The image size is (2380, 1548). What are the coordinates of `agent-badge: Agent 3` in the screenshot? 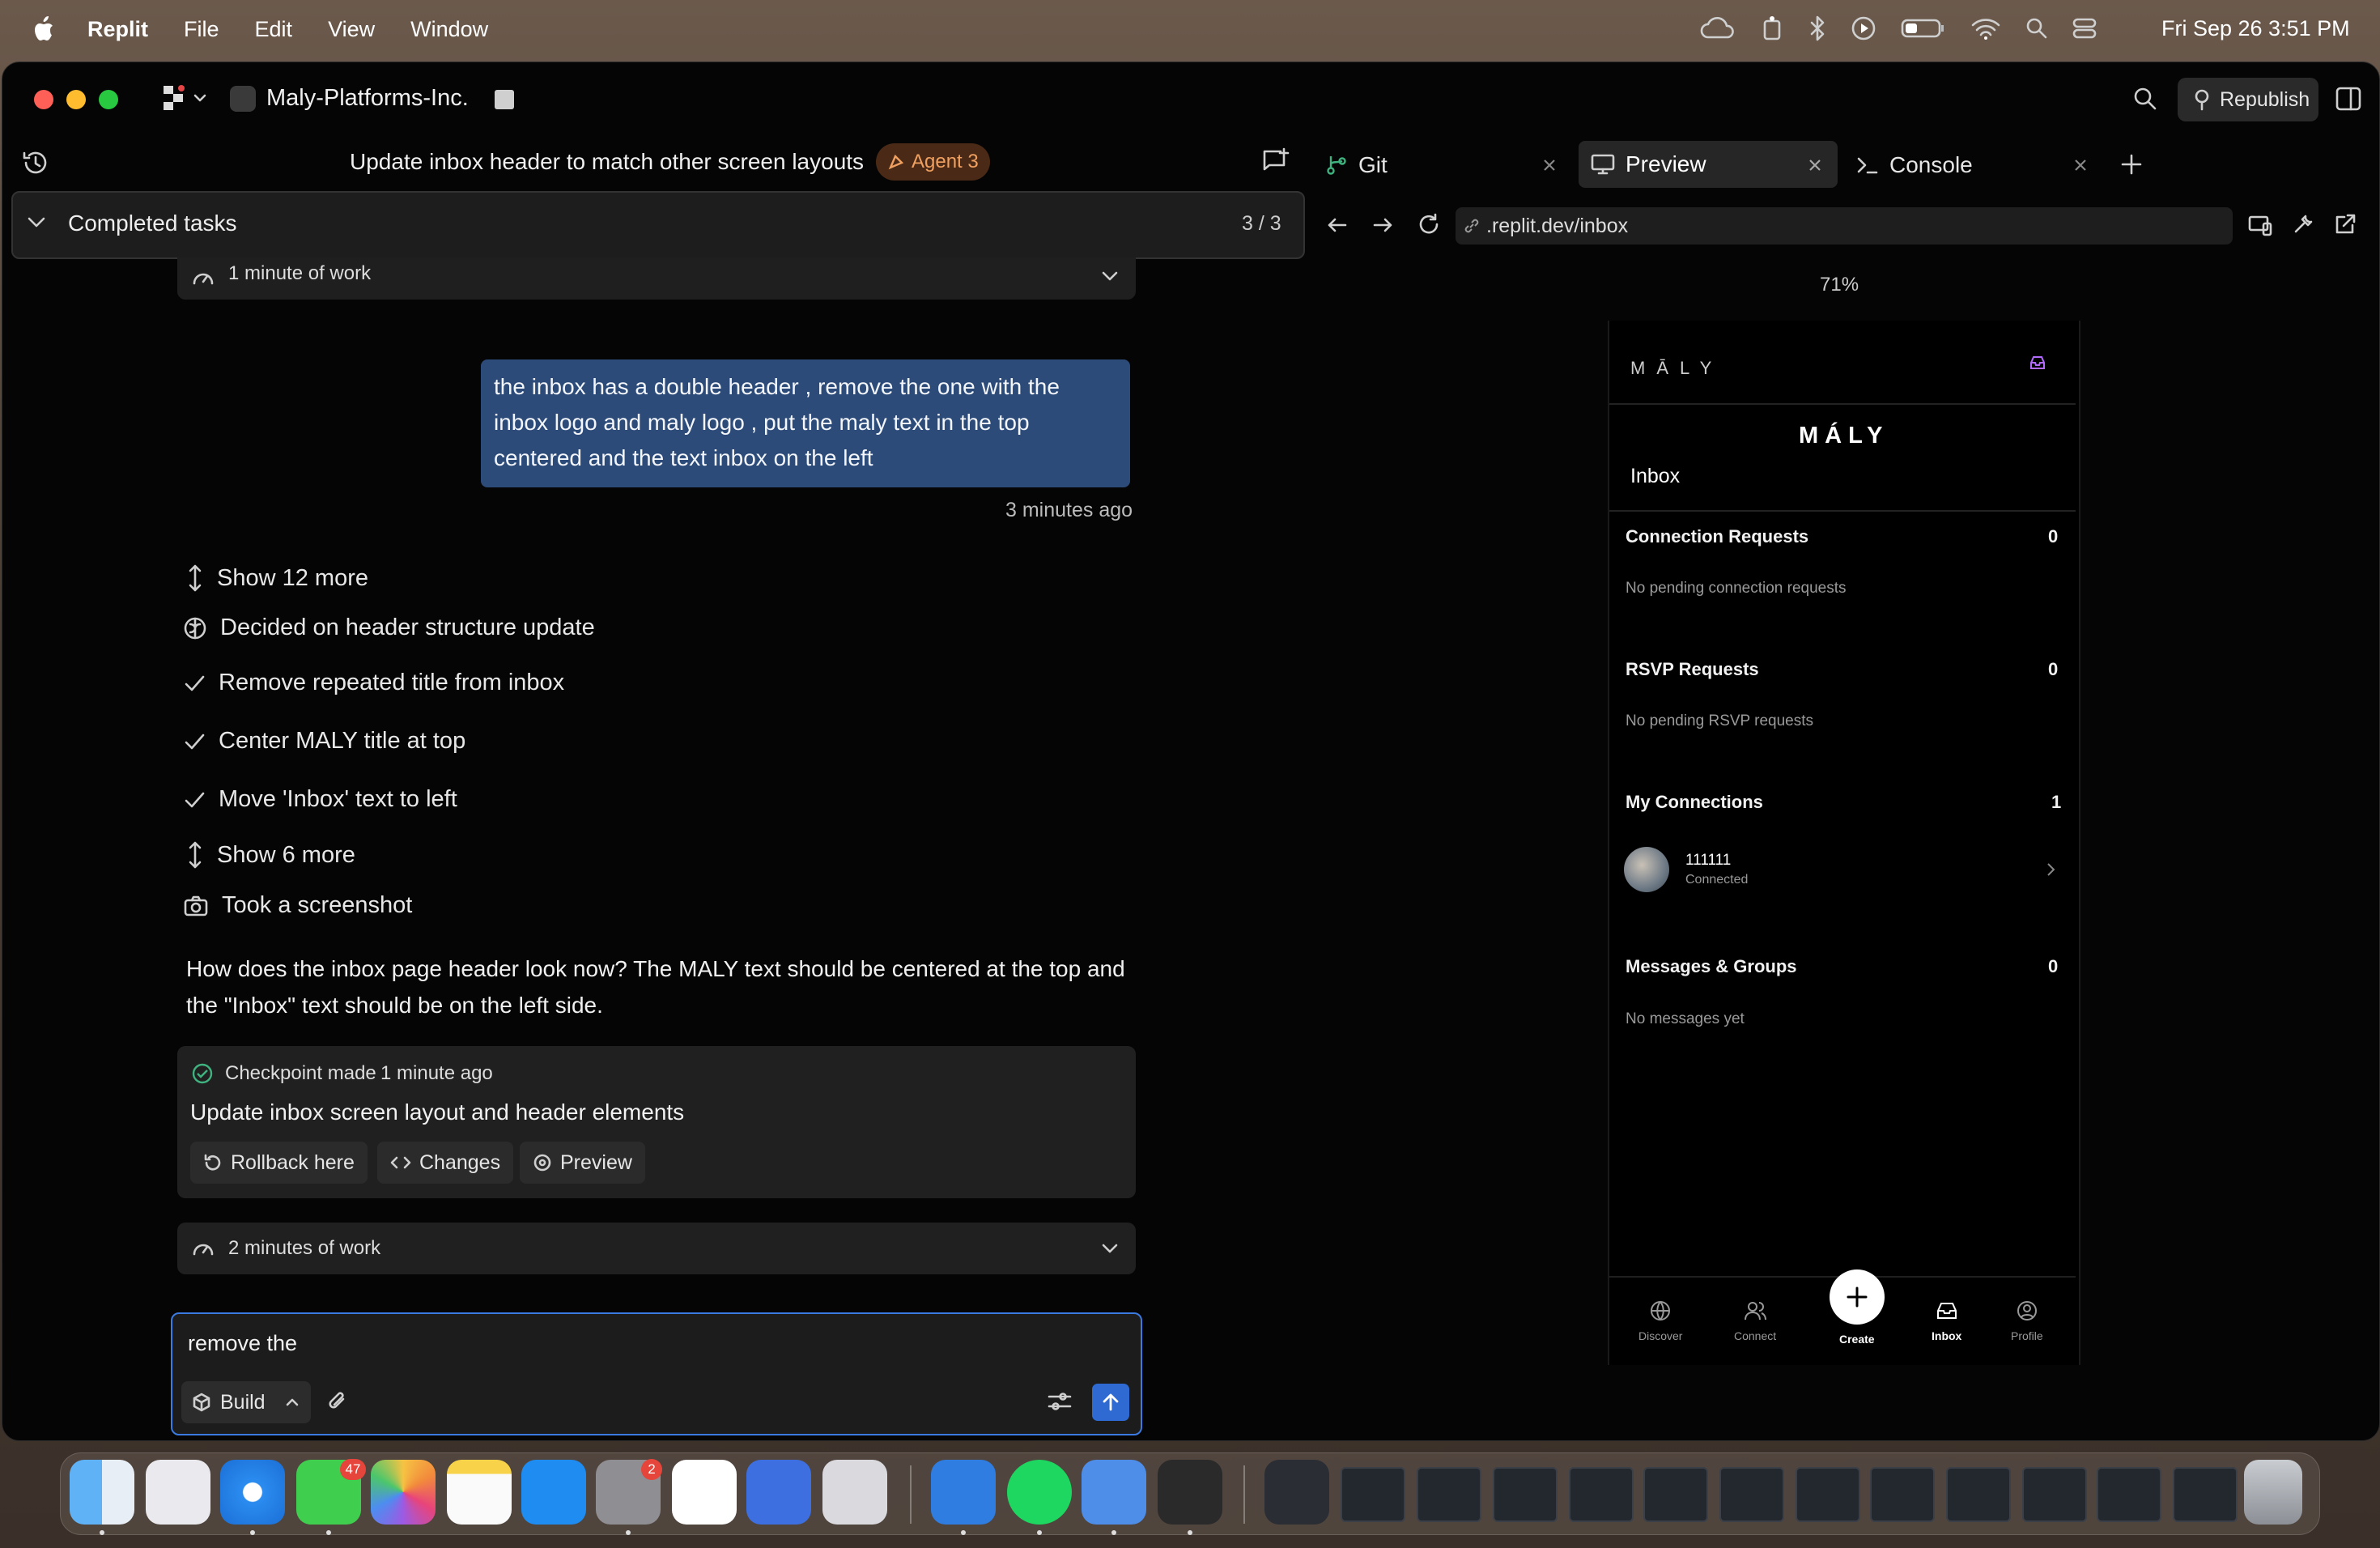 It's located at (933, 162).